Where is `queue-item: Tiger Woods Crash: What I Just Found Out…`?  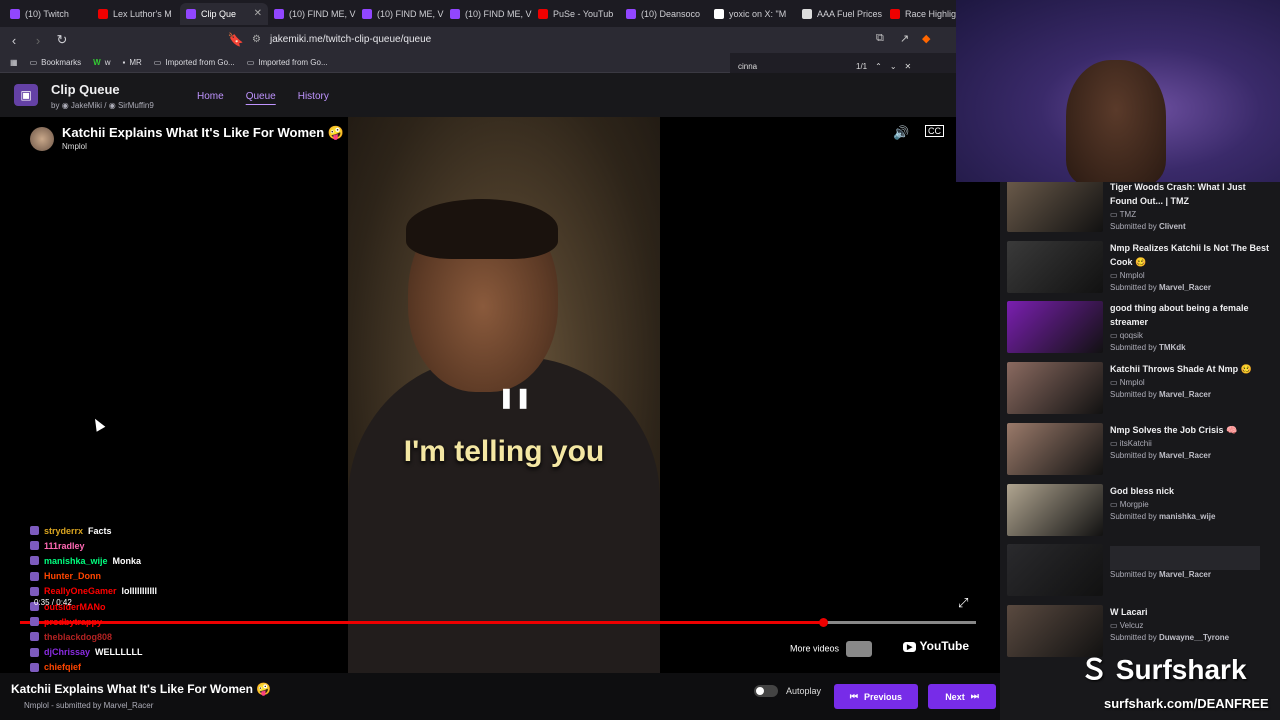
queue-item: Tiger Woods Crash: What I Just Found Out… is located at coordinates (1139, 208).